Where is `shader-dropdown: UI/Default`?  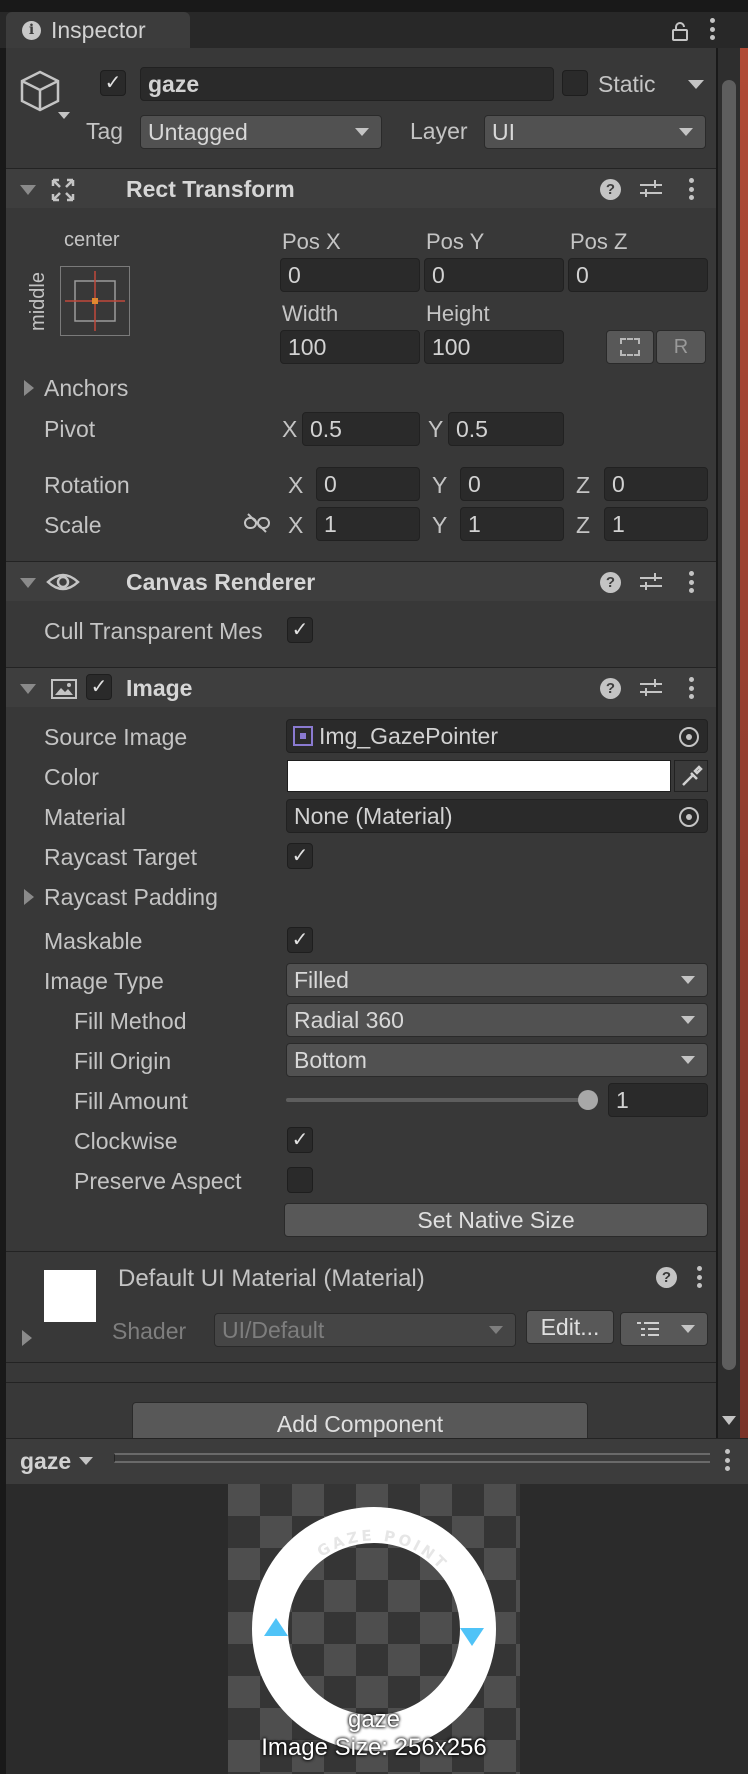 shader-dropdown: UI/Default is located at coordinates (365, 1330).